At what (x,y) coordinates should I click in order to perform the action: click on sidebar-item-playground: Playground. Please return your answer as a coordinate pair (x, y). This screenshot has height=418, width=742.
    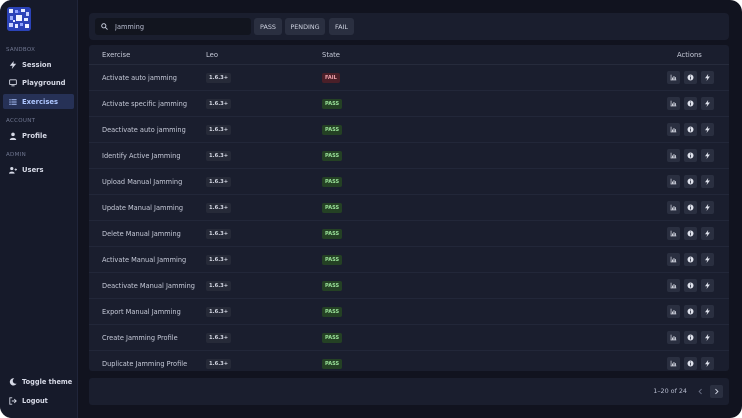
    Looking at the image, I should click on (38, 82).